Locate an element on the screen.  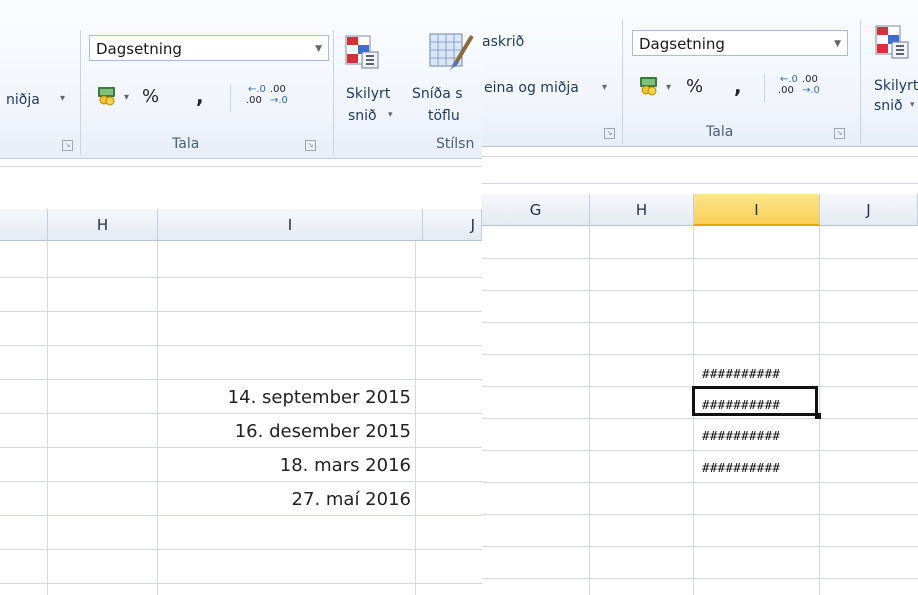
increase-decimal-label: .00 is located at coordinates (786, 90).